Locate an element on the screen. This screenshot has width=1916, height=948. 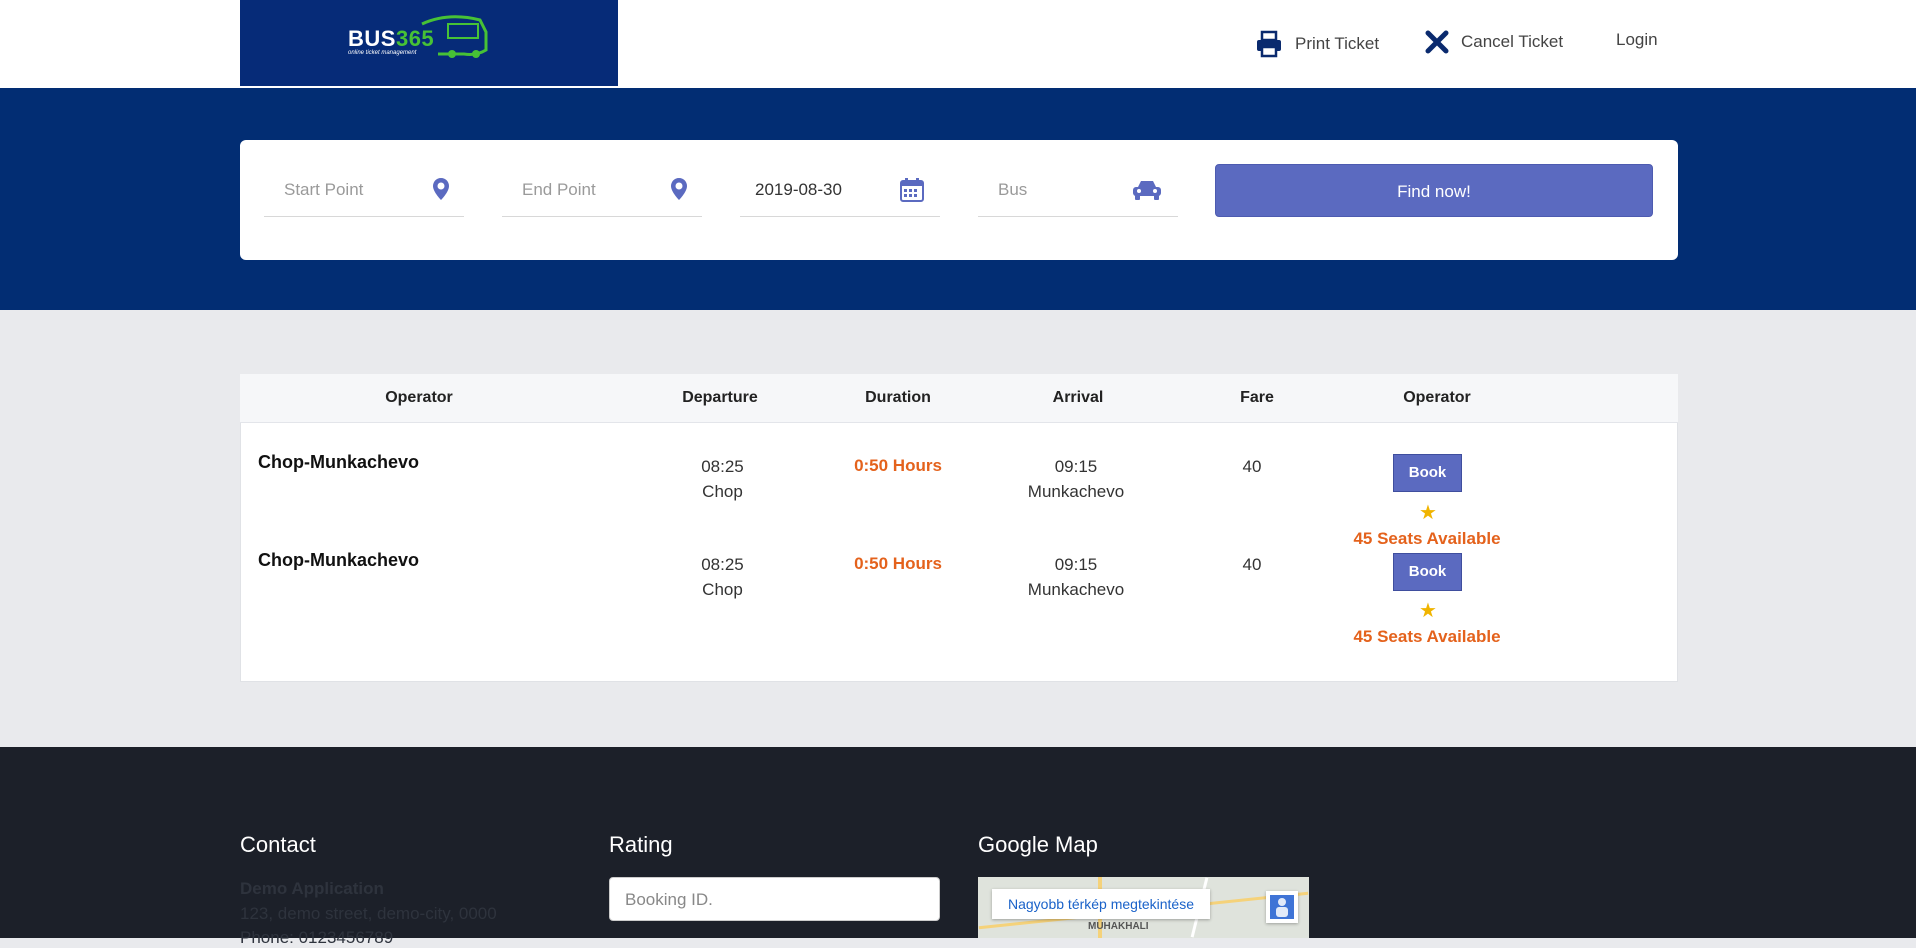
header-departure: Departure is located at coordinates (720, 397).